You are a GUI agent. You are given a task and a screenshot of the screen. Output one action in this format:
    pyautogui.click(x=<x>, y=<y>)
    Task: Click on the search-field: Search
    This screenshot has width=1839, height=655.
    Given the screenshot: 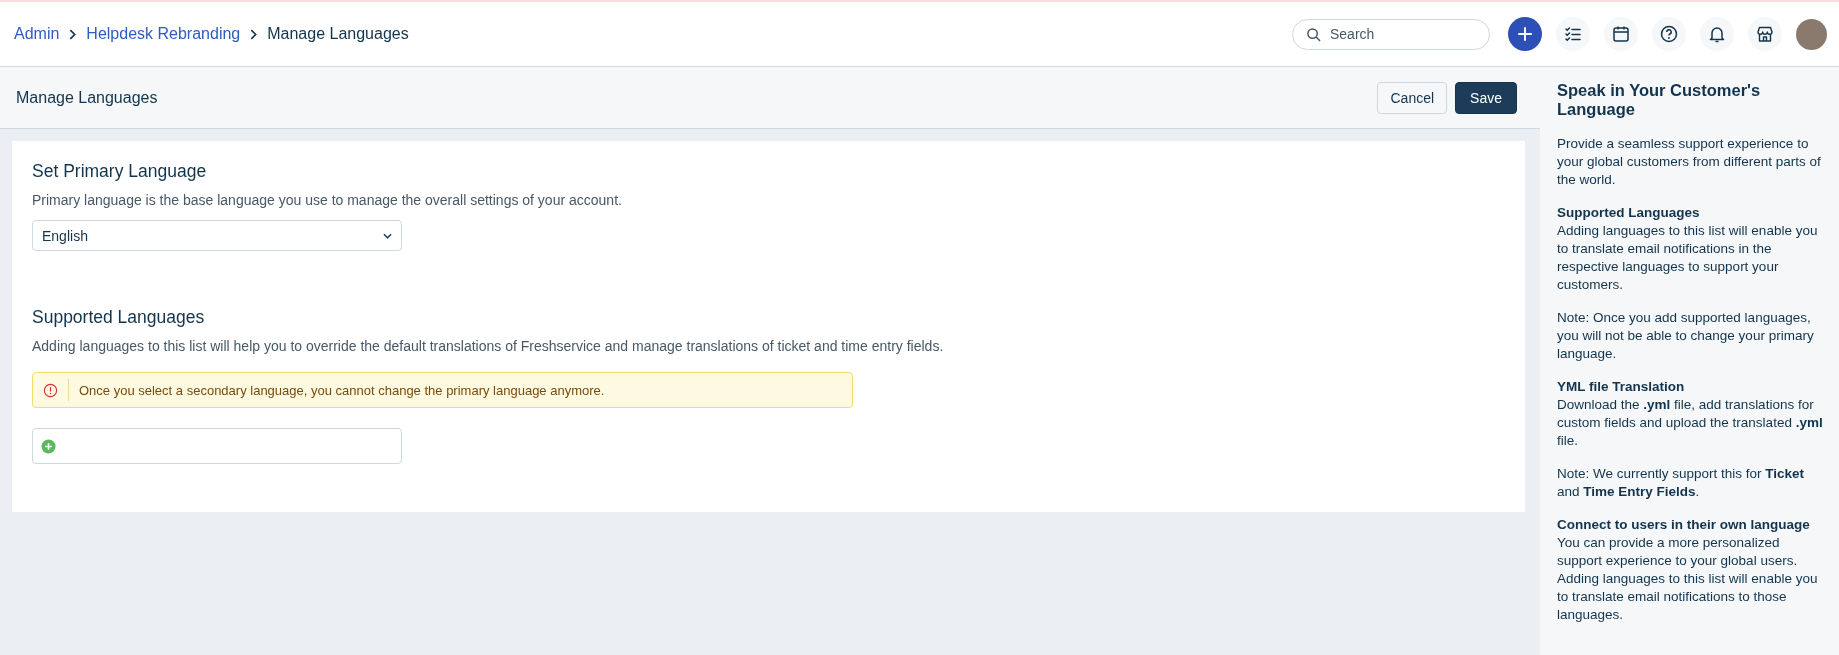 What is the action you would take?
    pyautogui.click(x=1391, y=34)
    